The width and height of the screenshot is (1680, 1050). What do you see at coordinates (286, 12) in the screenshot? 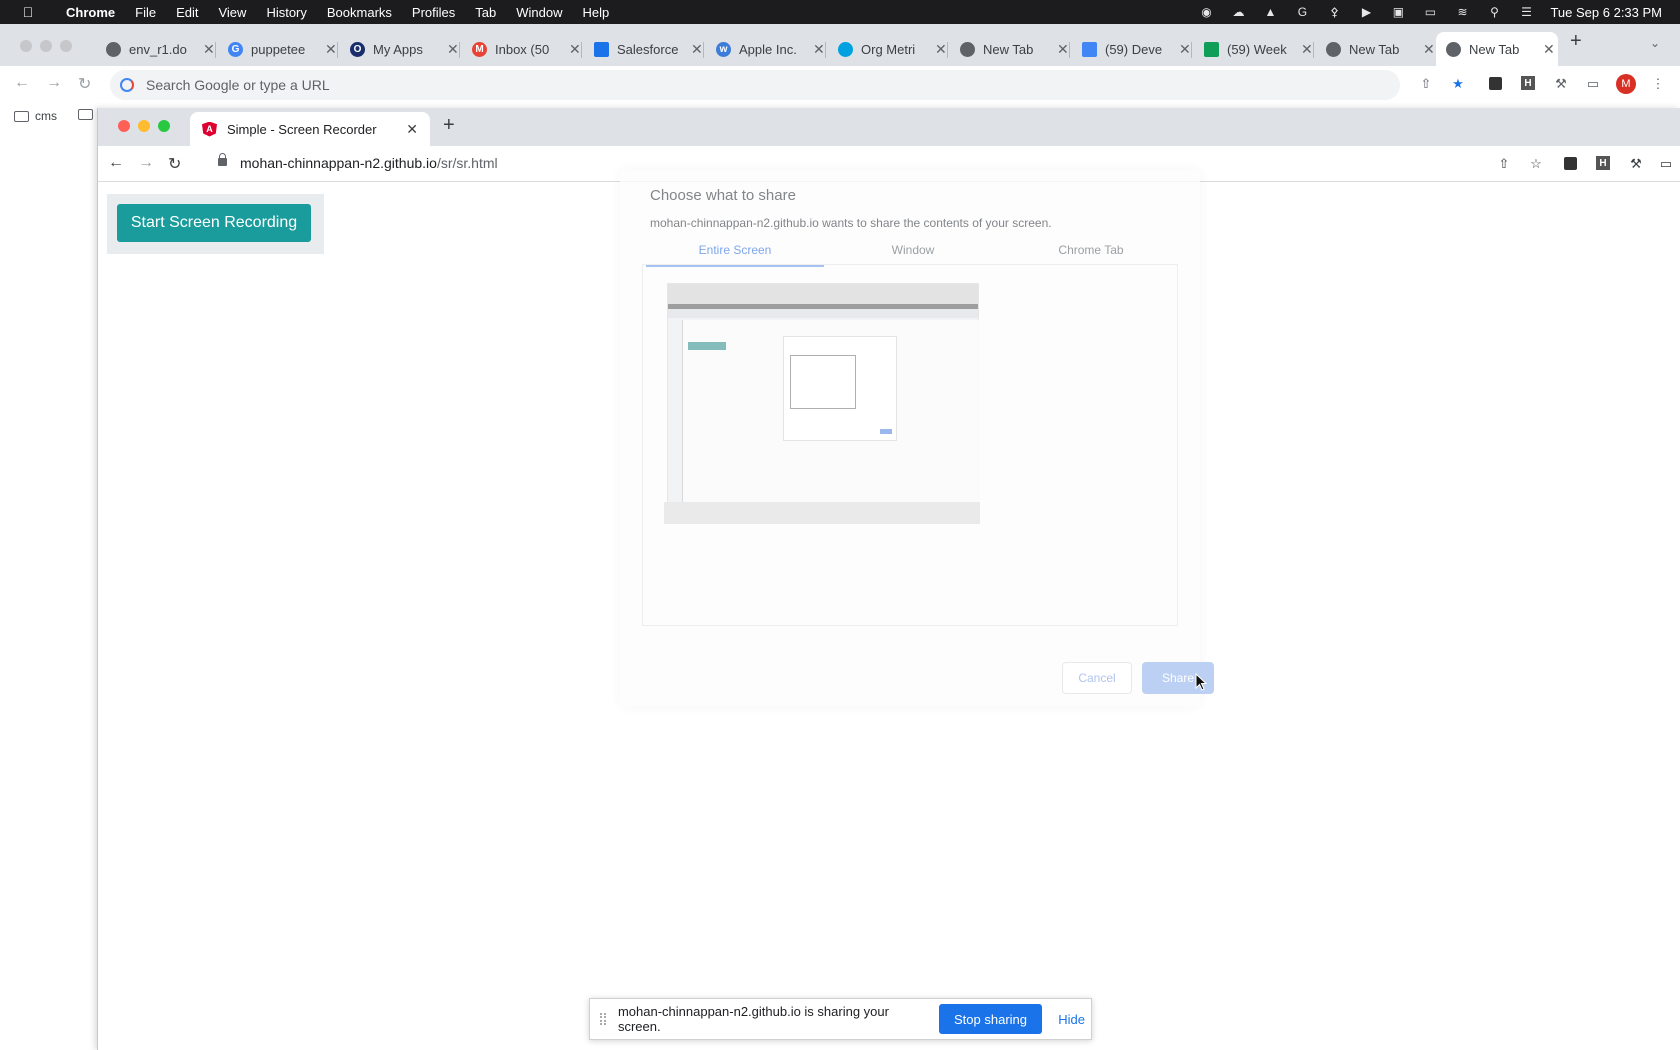
I see `menu-history: History` at bounding box center [286, 12].